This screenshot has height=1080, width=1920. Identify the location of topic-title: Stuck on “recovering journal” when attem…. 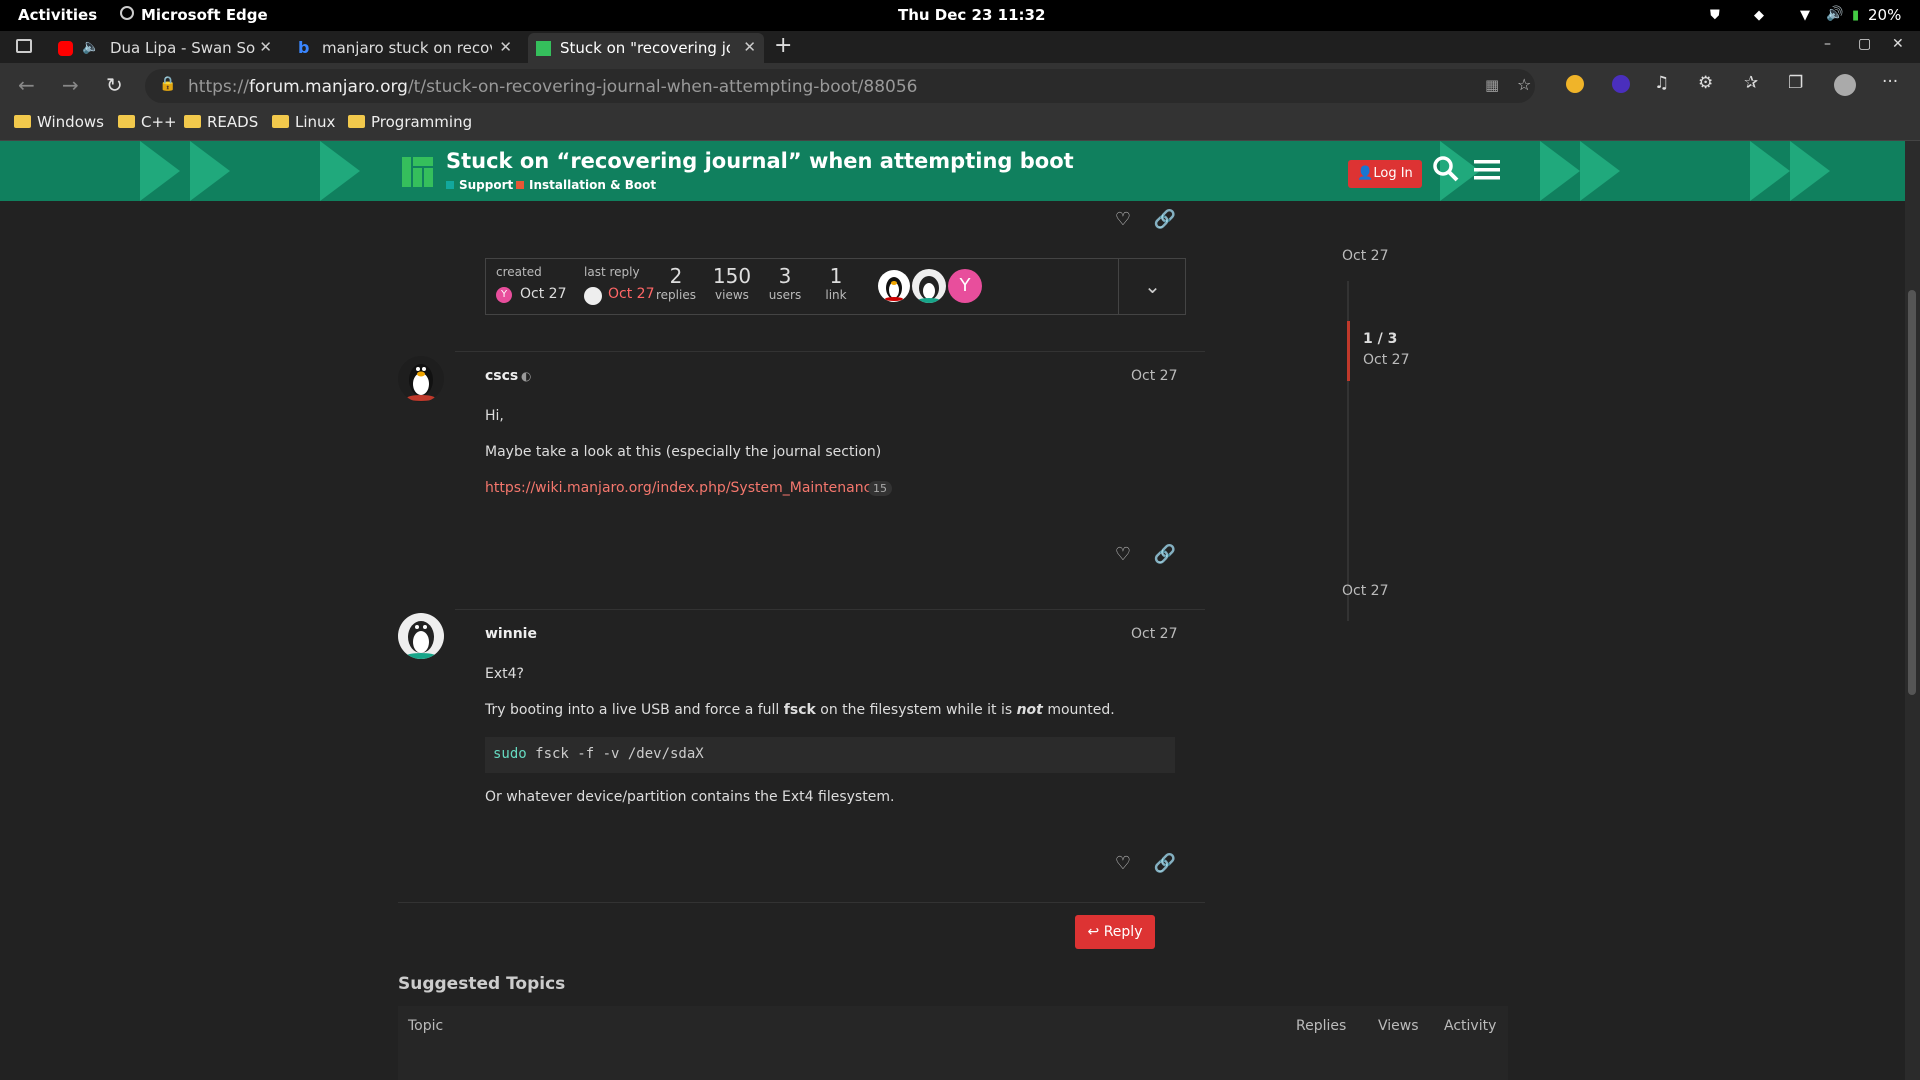
(760, 161).